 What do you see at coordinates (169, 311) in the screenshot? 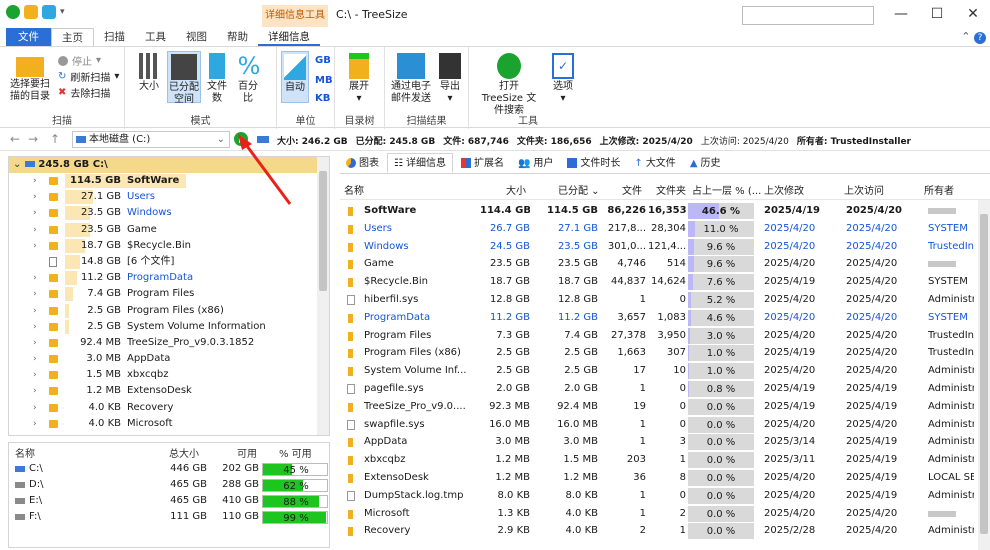
I see `tree-row: › 2.5 GB Program Files (x86)` at bounding box center [169, 311].